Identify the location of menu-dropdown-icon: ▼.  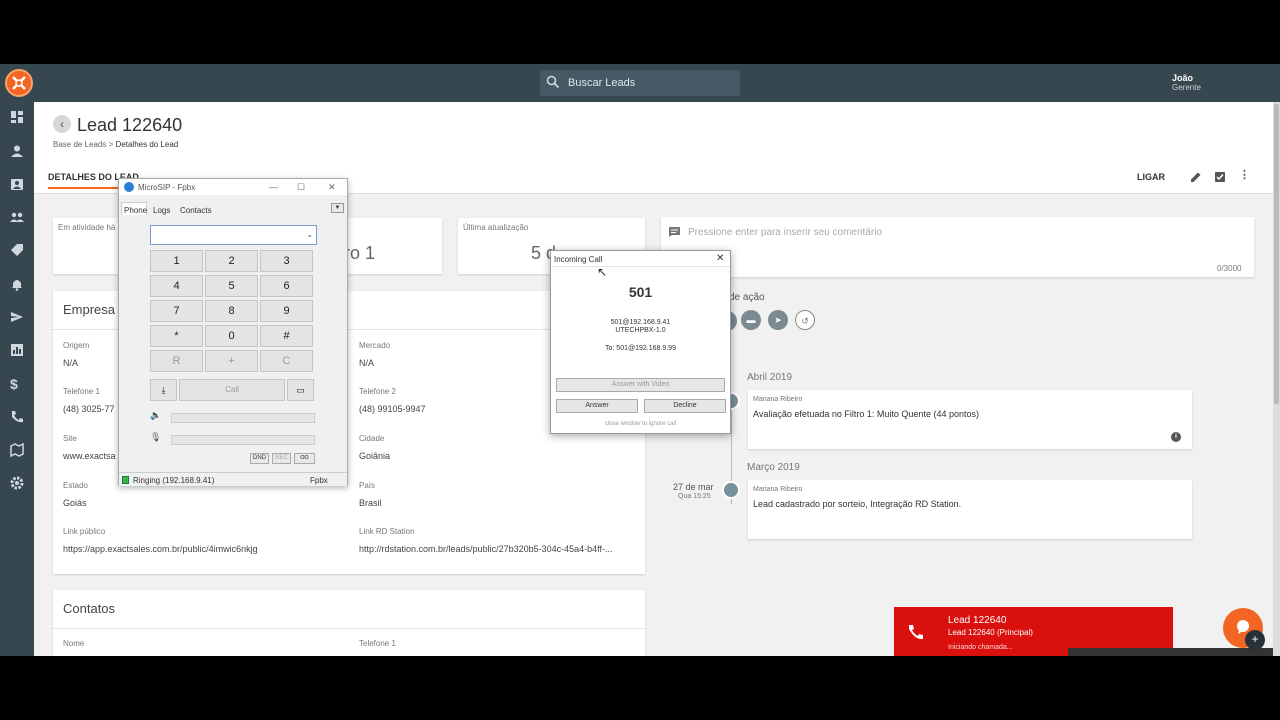
(337, 208).